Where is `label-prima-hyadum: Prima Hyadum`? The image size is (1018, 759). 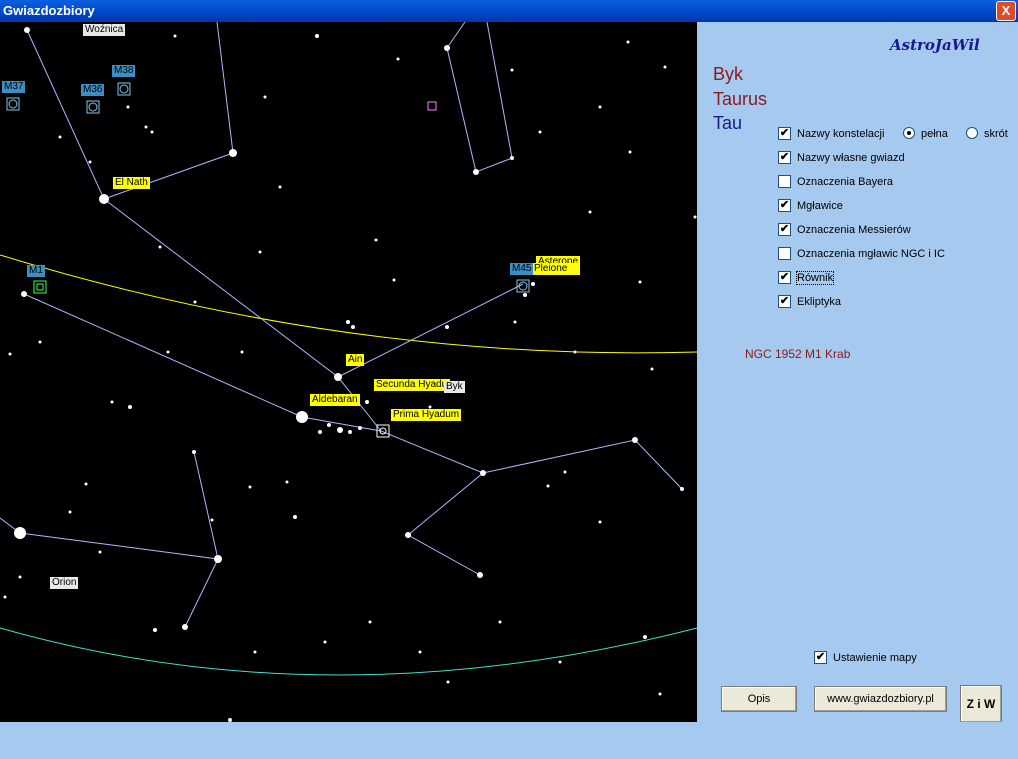 label-prima-hyadum: Prima Hyadum is located at coordinates (426, 415).